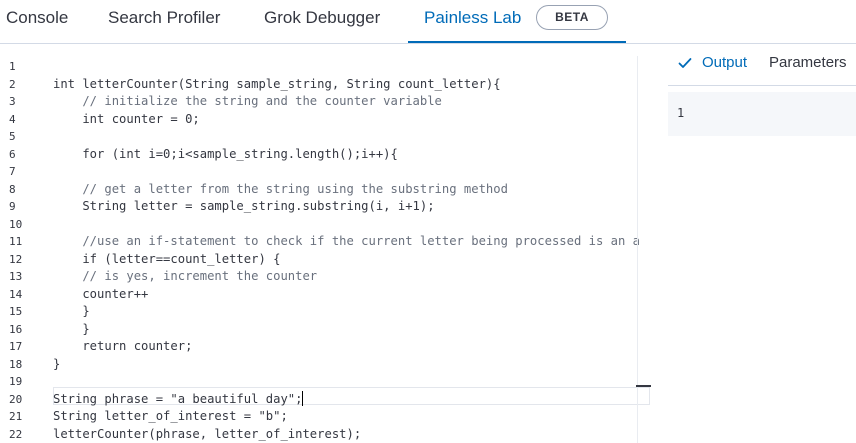 The image size is (856, 443). I want to click on line-number: 4, so click(12, 119).